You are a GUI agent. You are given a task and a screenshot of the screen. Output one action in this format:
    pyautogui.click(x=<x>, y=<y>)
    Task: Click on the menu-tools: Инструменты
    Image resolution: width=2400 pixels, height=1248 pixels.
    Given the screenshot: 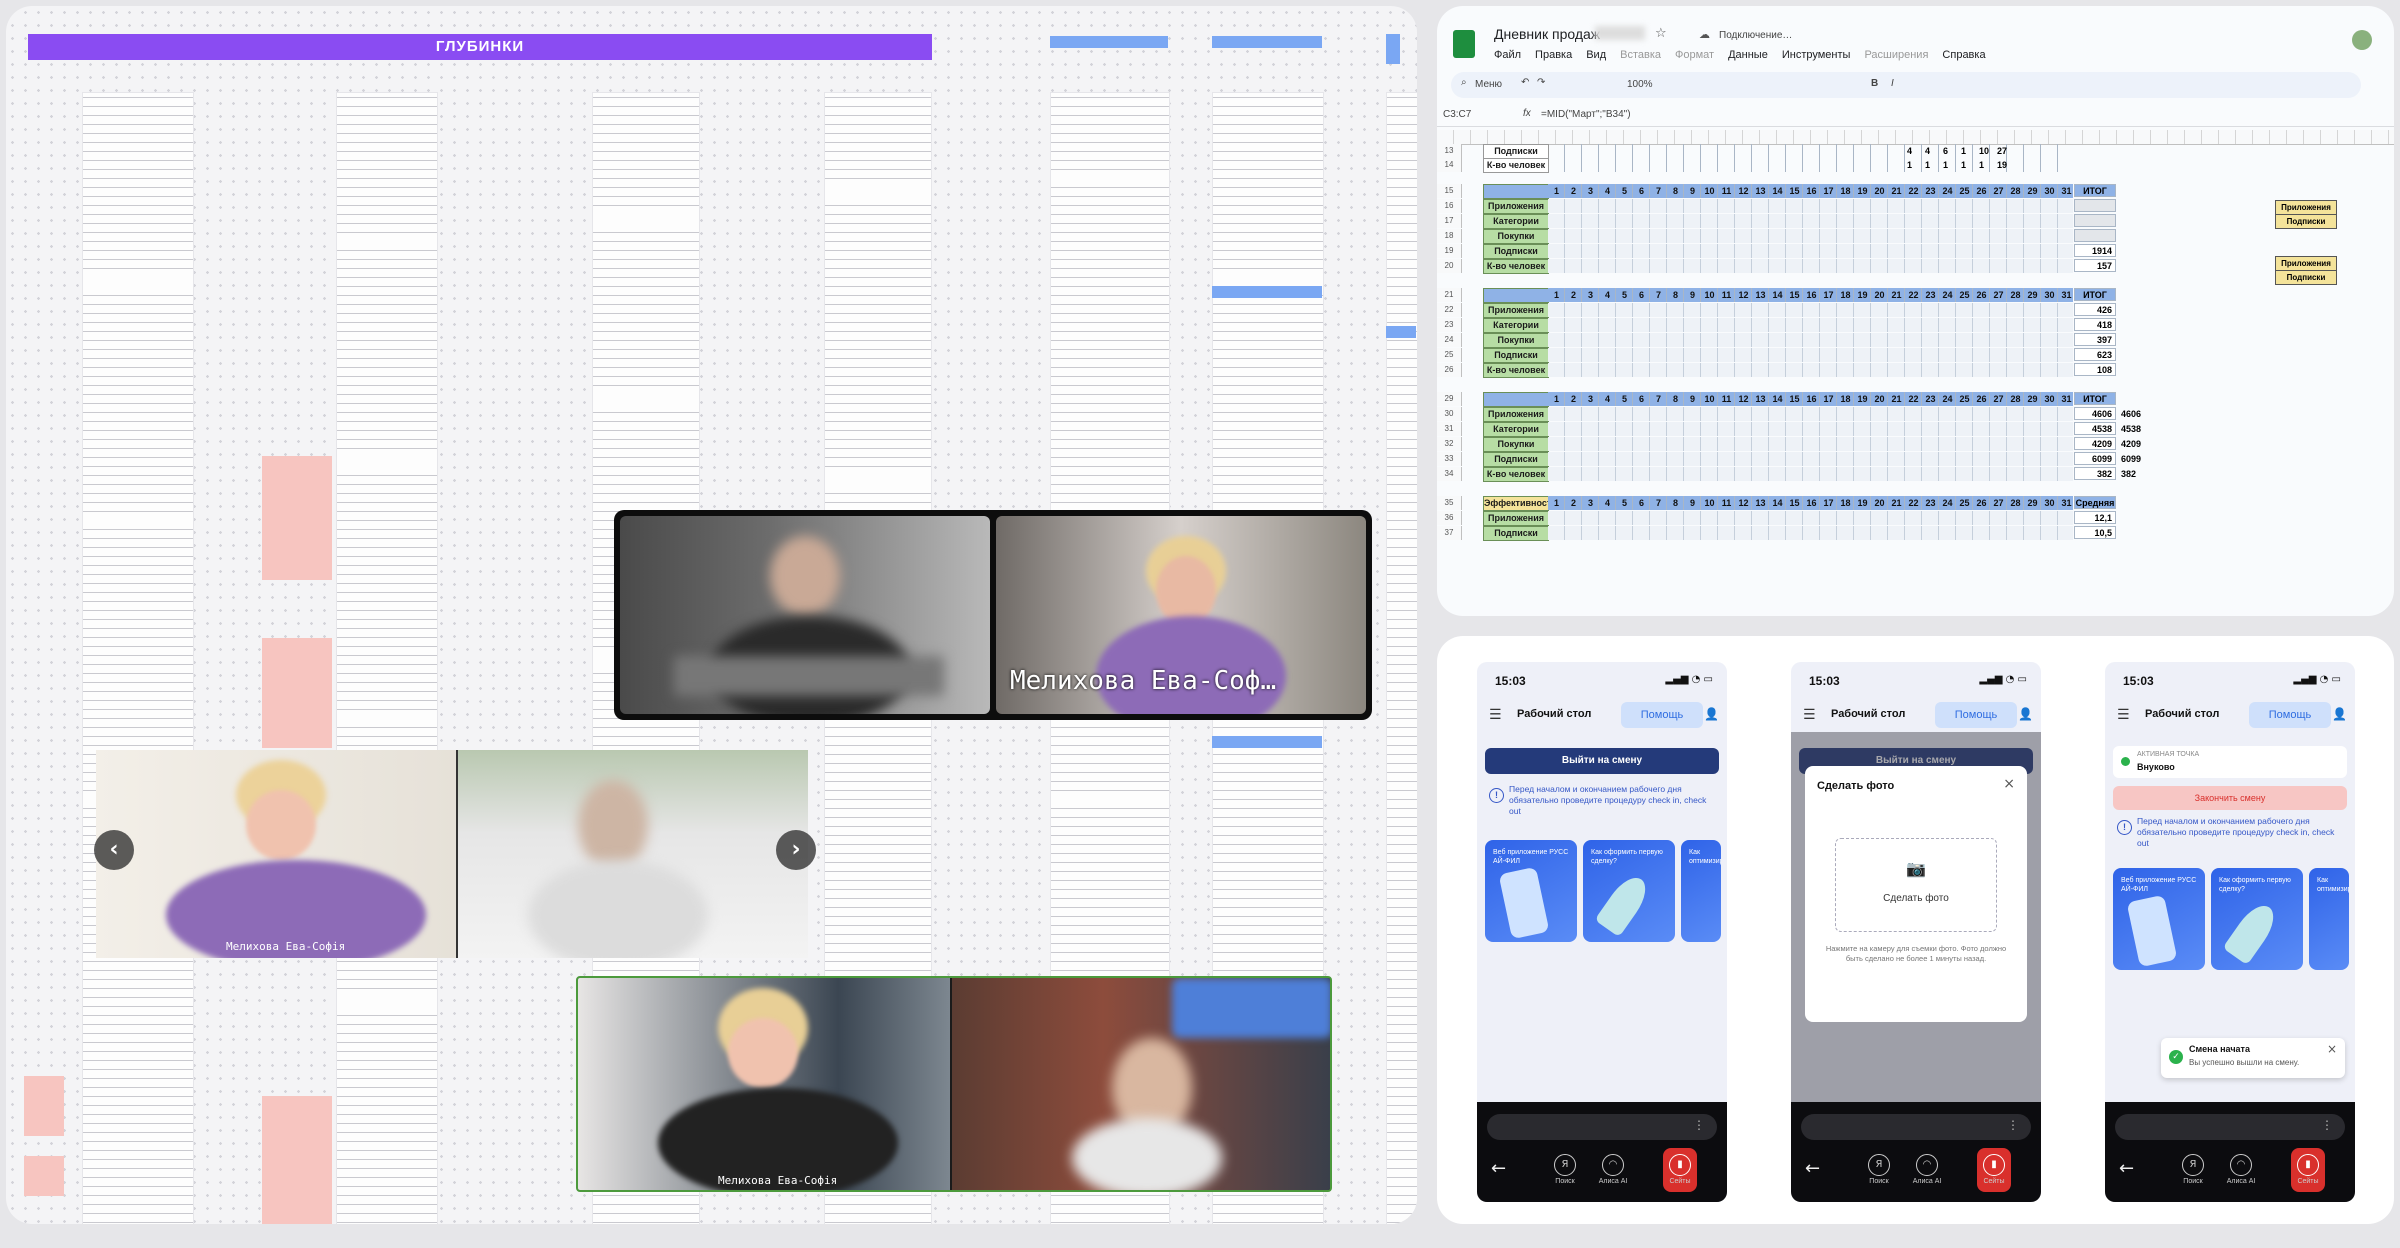 What is the action you would take?
    pyautogui.click(x=1816, y=55)
    